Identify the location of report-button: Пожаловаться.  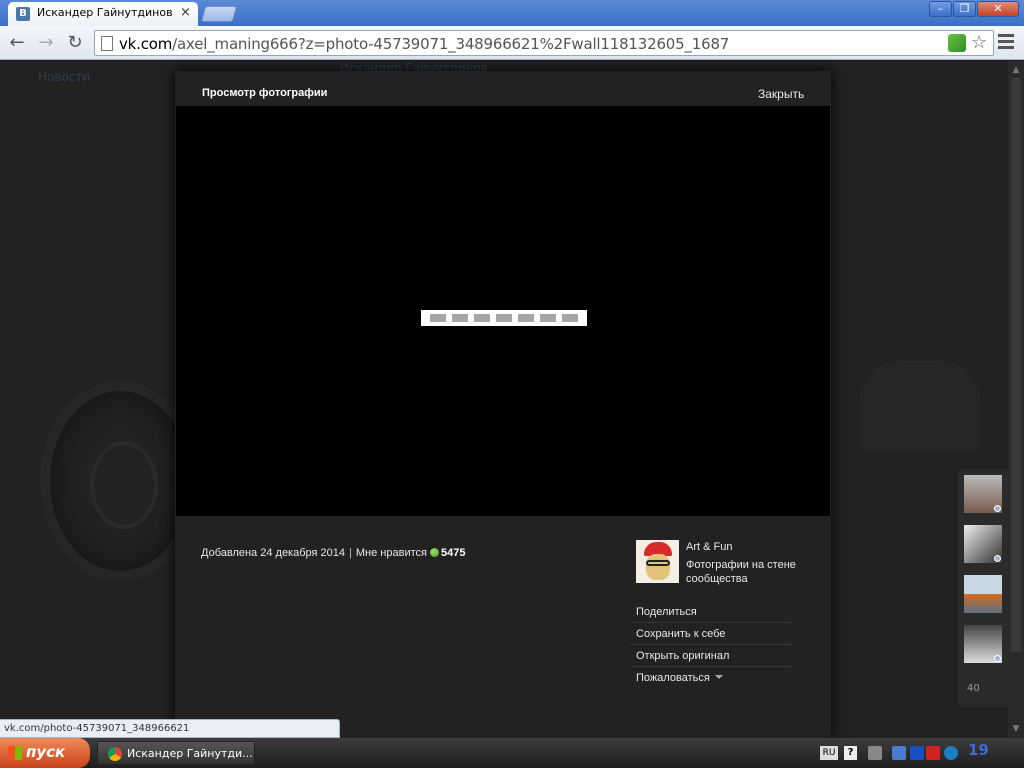
(711, 678).